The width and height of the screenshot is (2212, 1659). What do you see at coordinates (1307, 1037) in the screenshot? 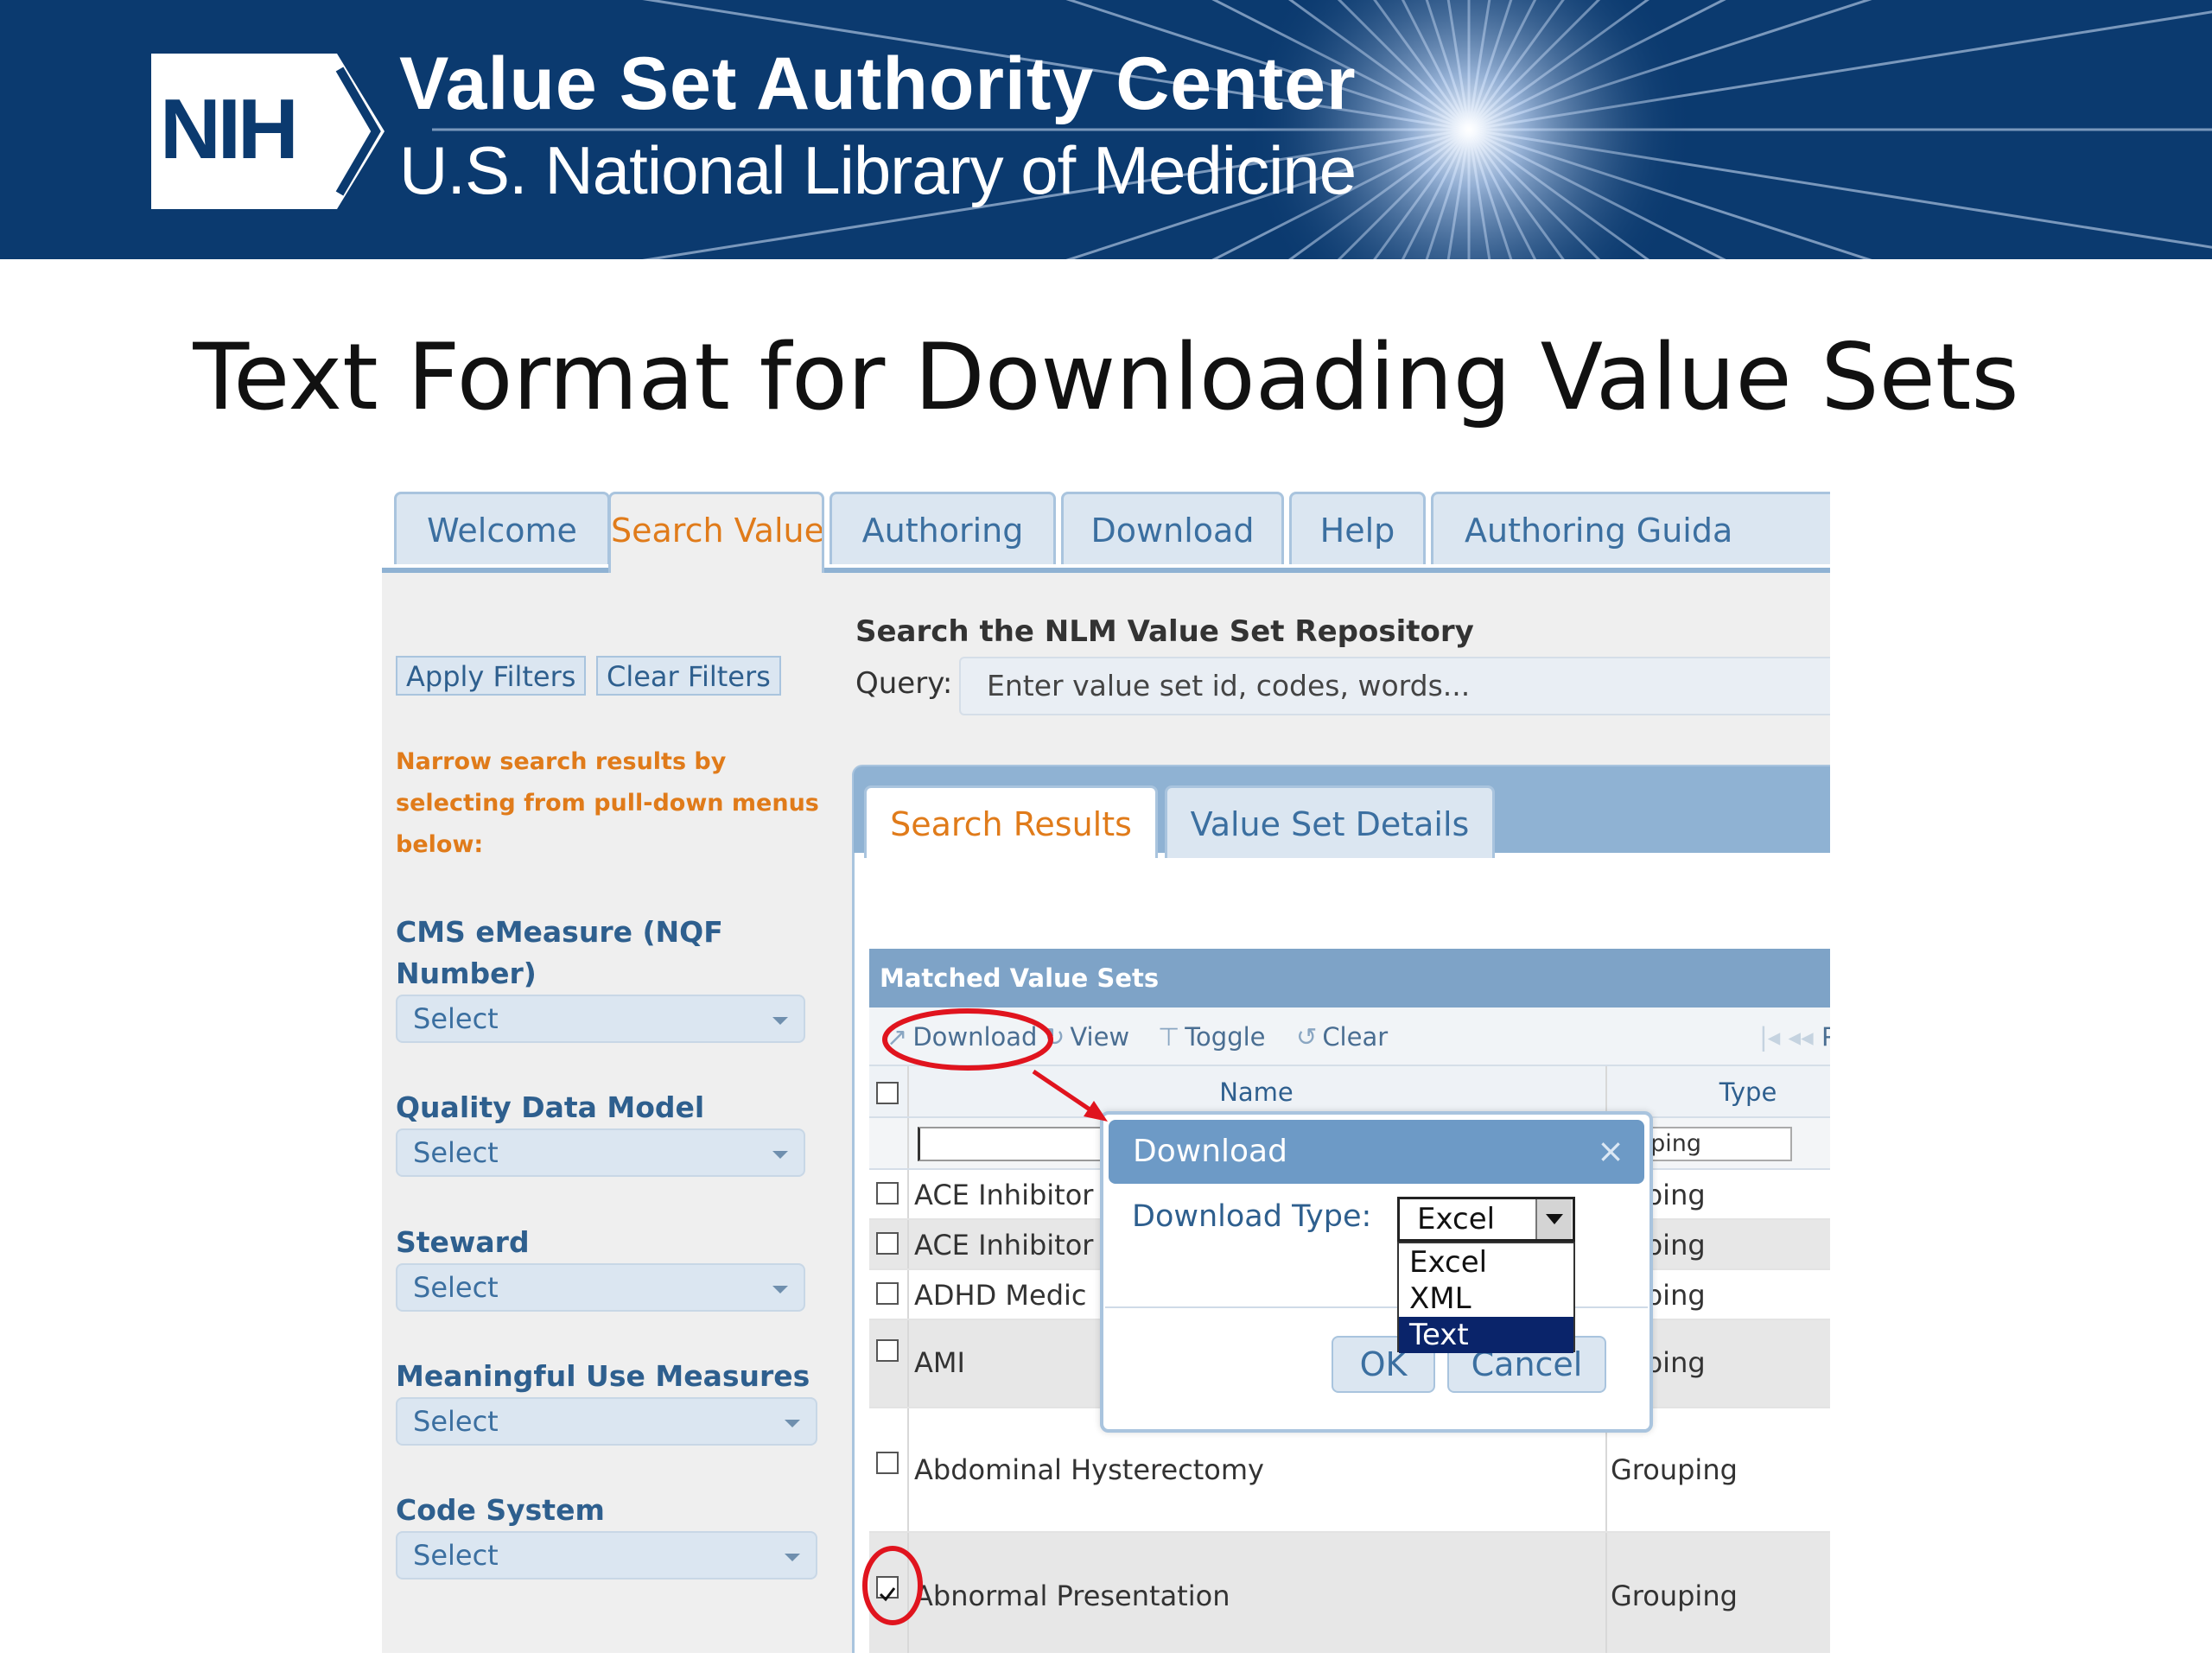
I see `refresh-icon: ↺` at bounding box center [1307, 1037].